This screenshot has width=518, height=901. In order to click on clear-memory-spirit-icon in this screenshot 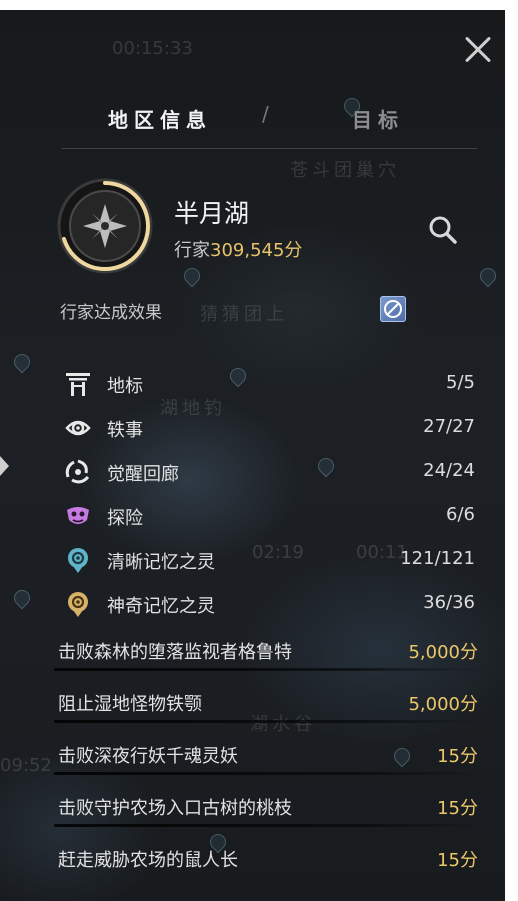, I will do `click(78, 560)`.